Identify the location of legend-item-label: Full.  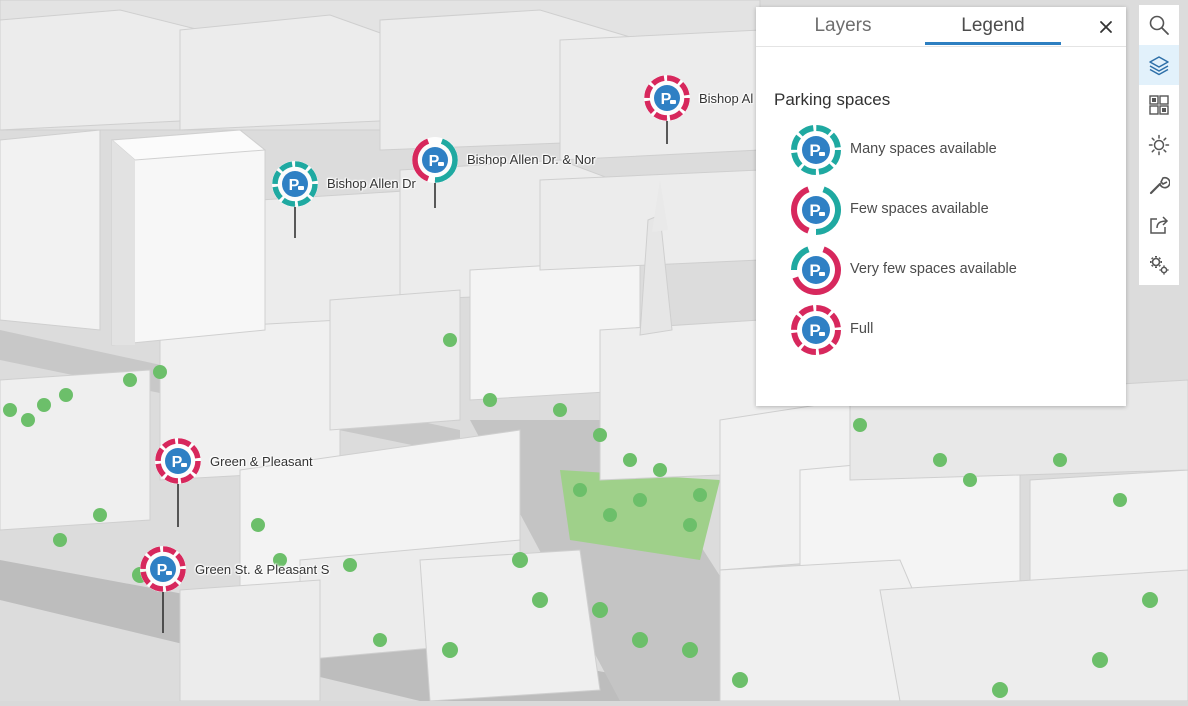
(862, 329).